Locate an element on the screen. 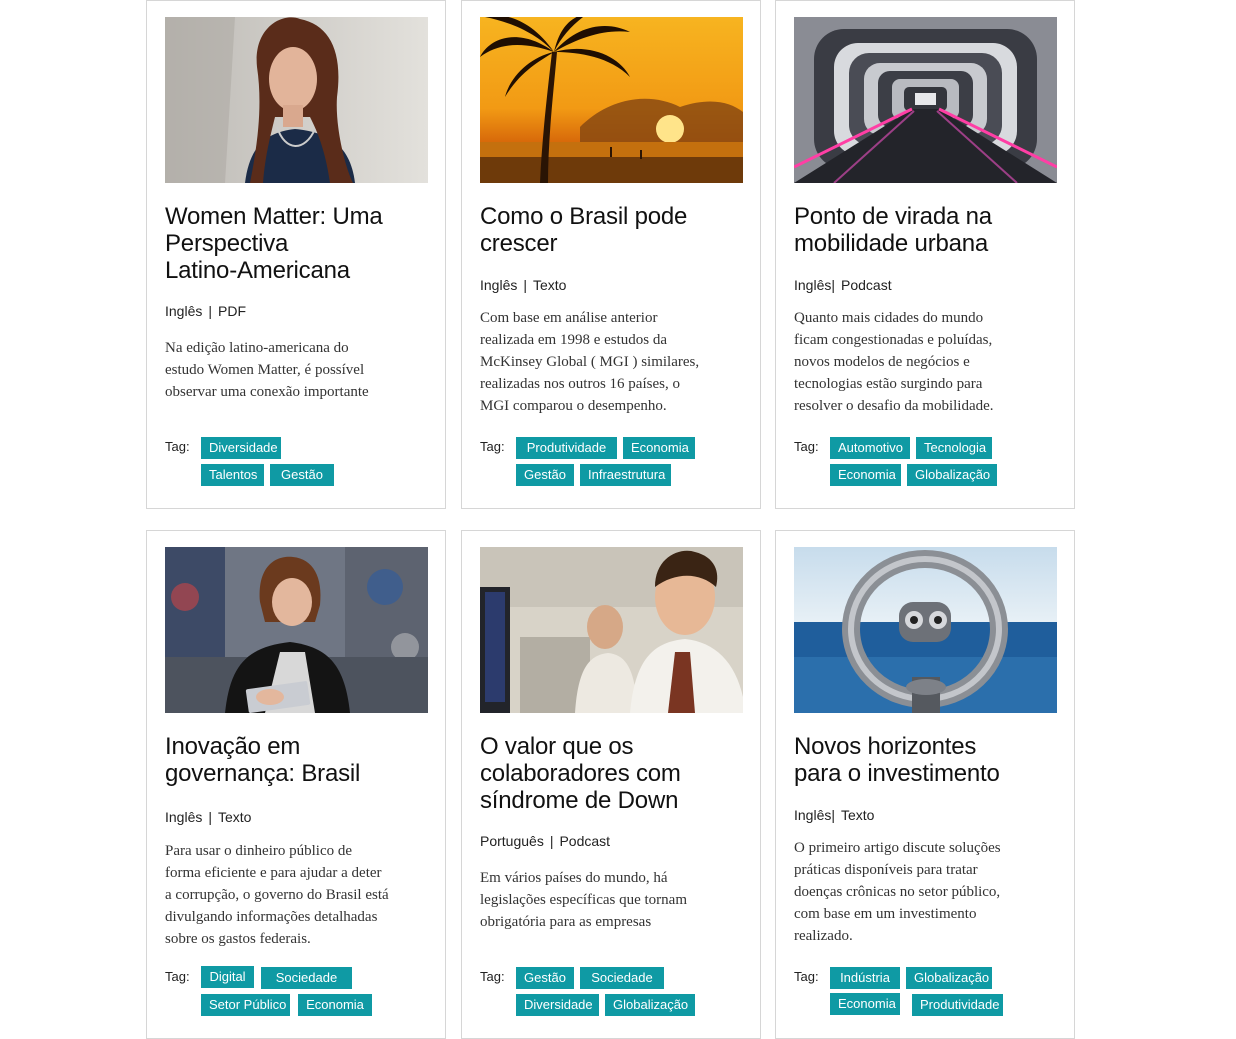  article-meta: Inglês| Texto is located at coordinates (834, 815).